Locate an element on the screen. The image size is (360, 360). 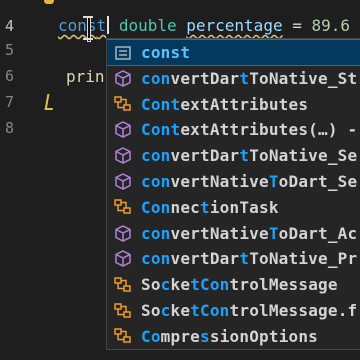
suggestion-label: ContextAttributes(…) - is located at coordinates (249, 130).